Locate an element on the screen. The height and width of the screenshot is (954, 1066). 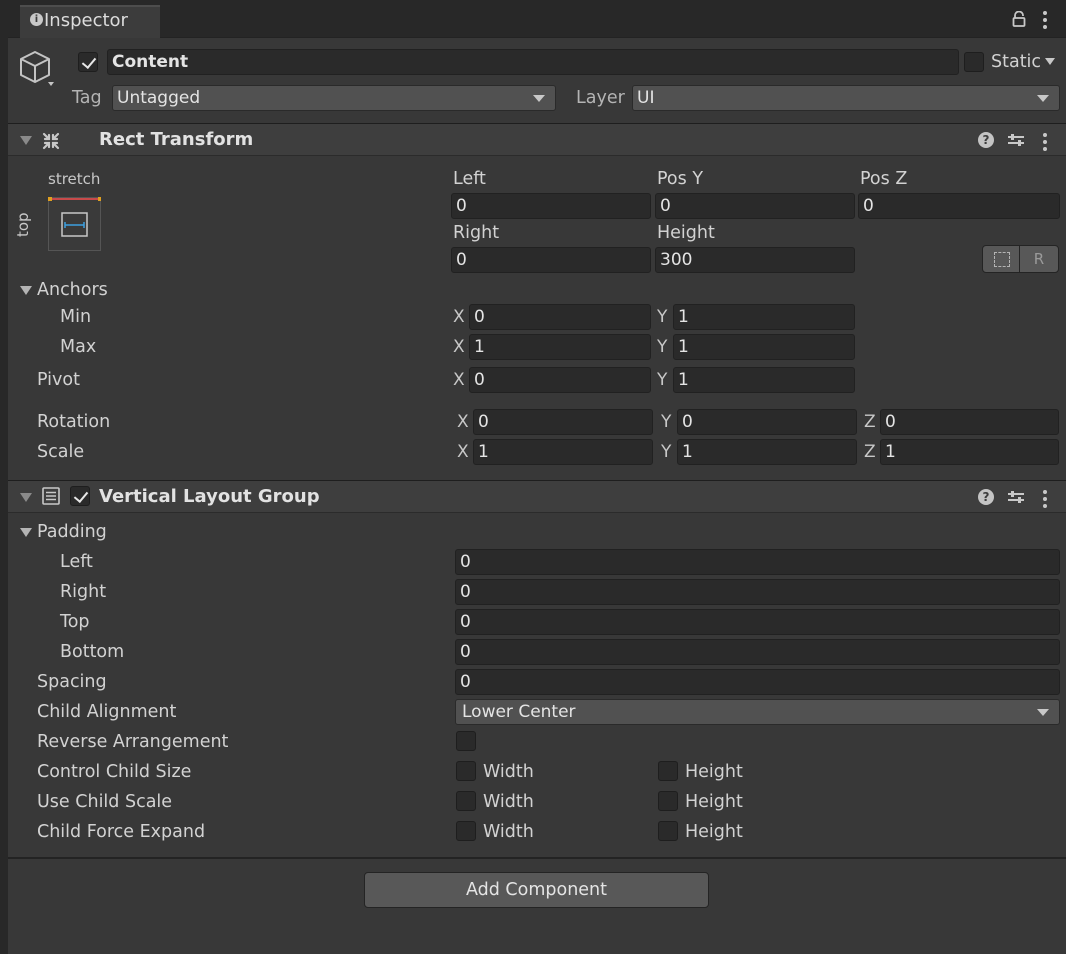
anchors-label: Anchors is located at coordinates (72, 290).